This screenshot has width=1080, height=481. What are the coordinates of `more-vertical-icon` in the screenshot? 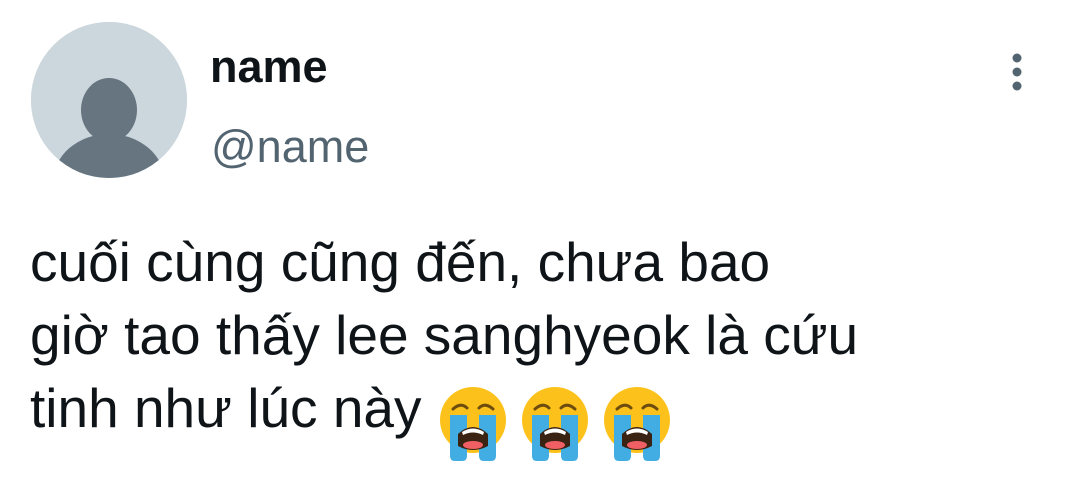 It's located at (1017, 72).